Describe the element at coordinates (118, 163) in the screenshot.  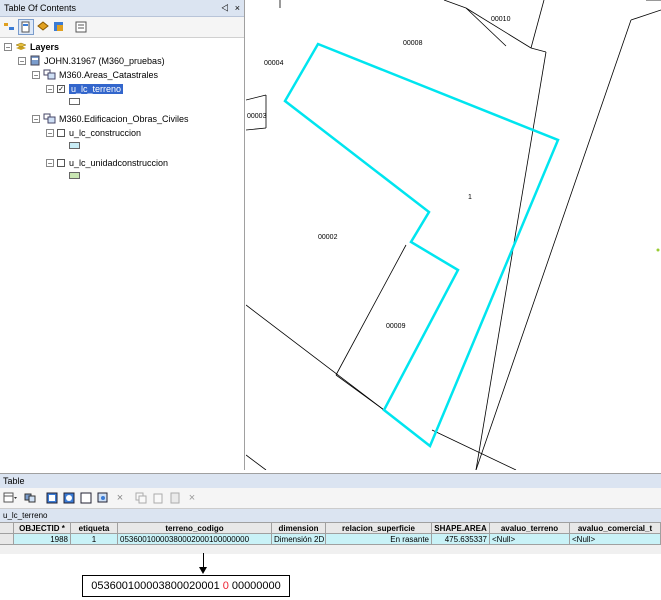
I see `tree-label-layer-unidadconstruccion: u_lc_unidadconstruccion` at that location.